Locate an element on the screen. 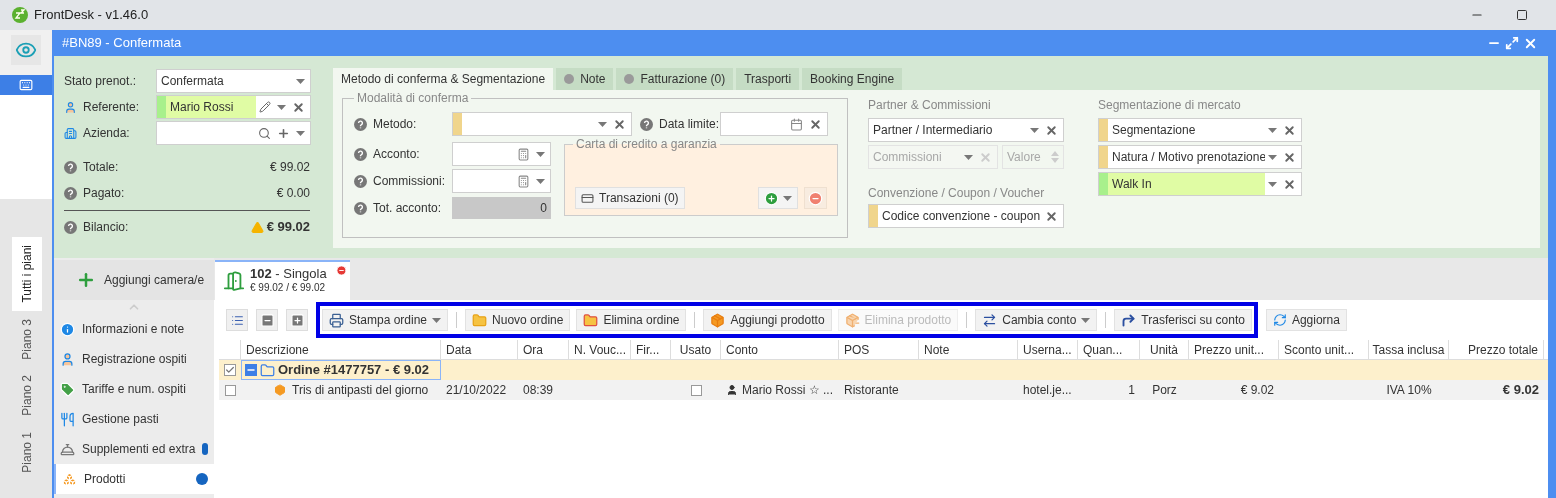 The width and height of the screenshot is (1556, 498). column-header: Note is located at coordinates (968, 349).